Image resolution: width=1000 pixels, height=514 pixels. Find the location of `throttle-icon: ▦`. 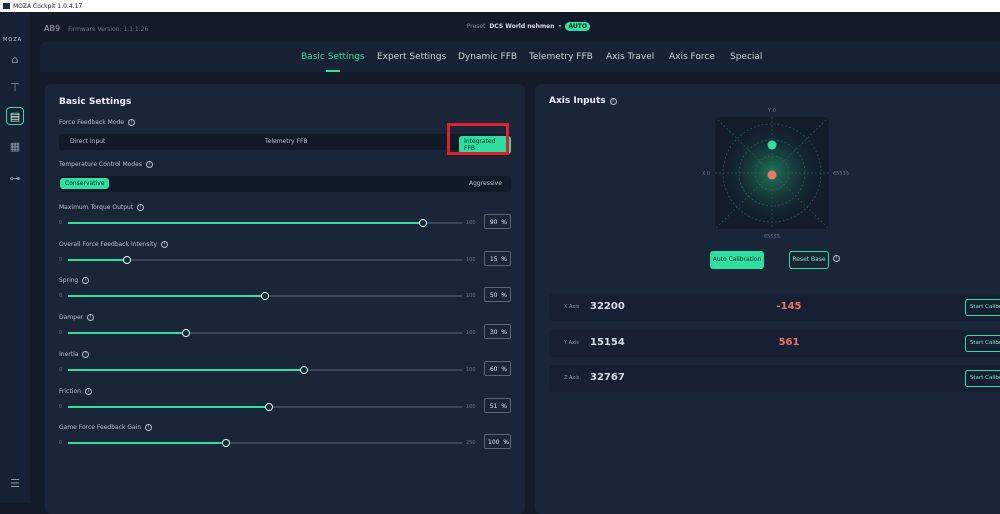

throttle-icon: ▦ is located at coordinates (15, 146).